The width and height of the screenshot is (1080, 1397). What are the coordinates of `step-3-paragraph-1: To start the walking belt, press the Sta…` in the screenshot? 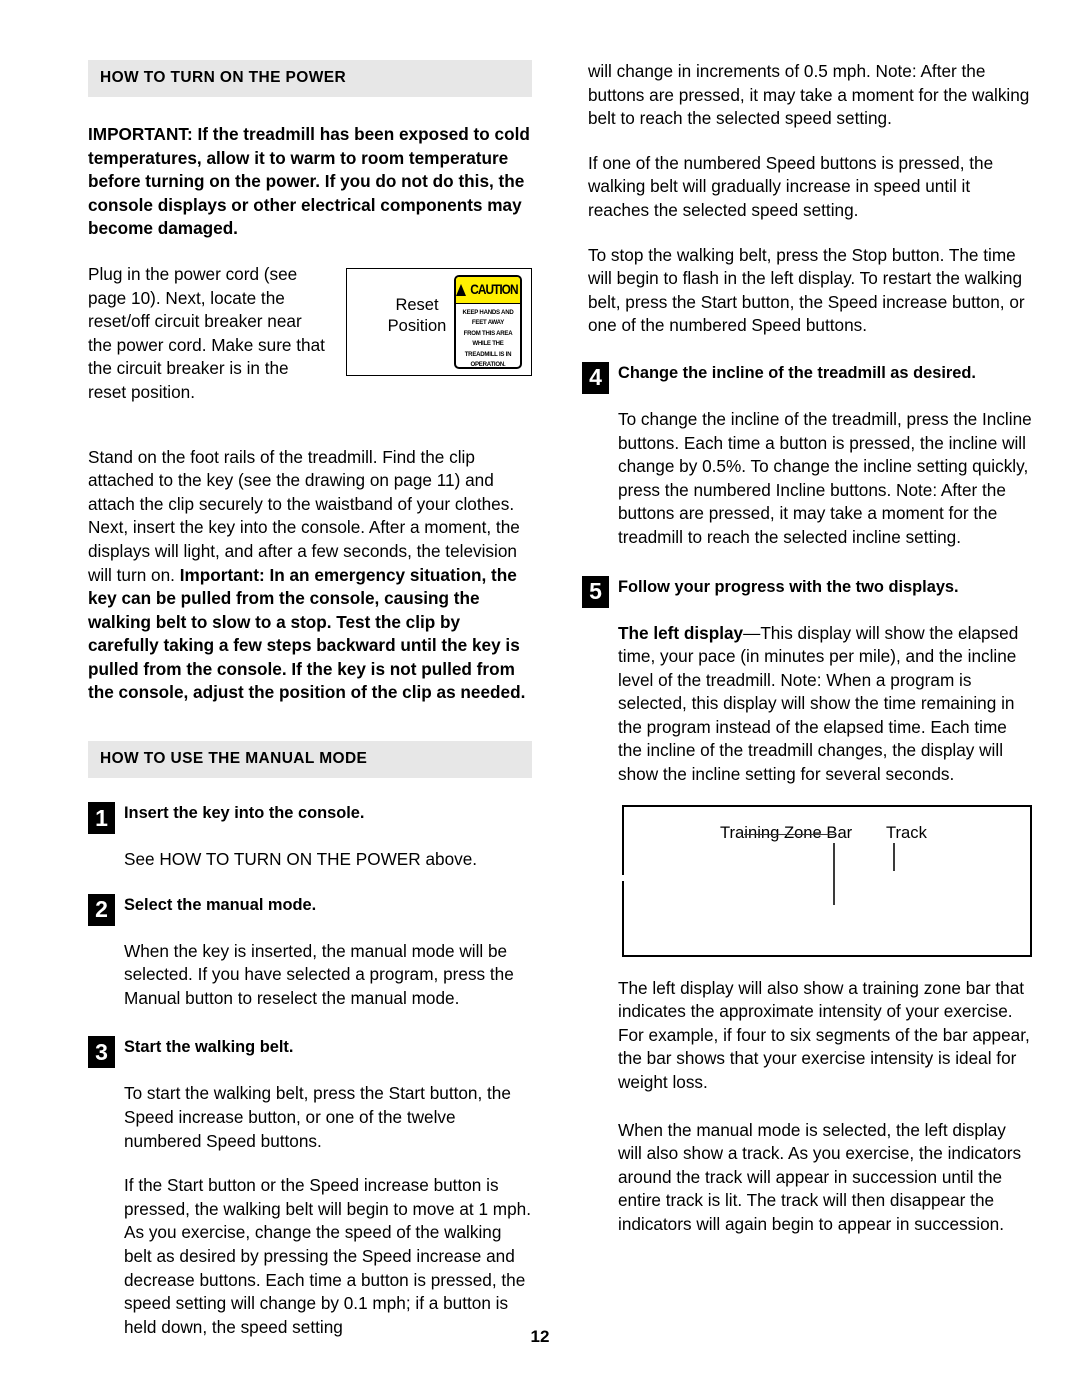 It's located at (317, 1117).